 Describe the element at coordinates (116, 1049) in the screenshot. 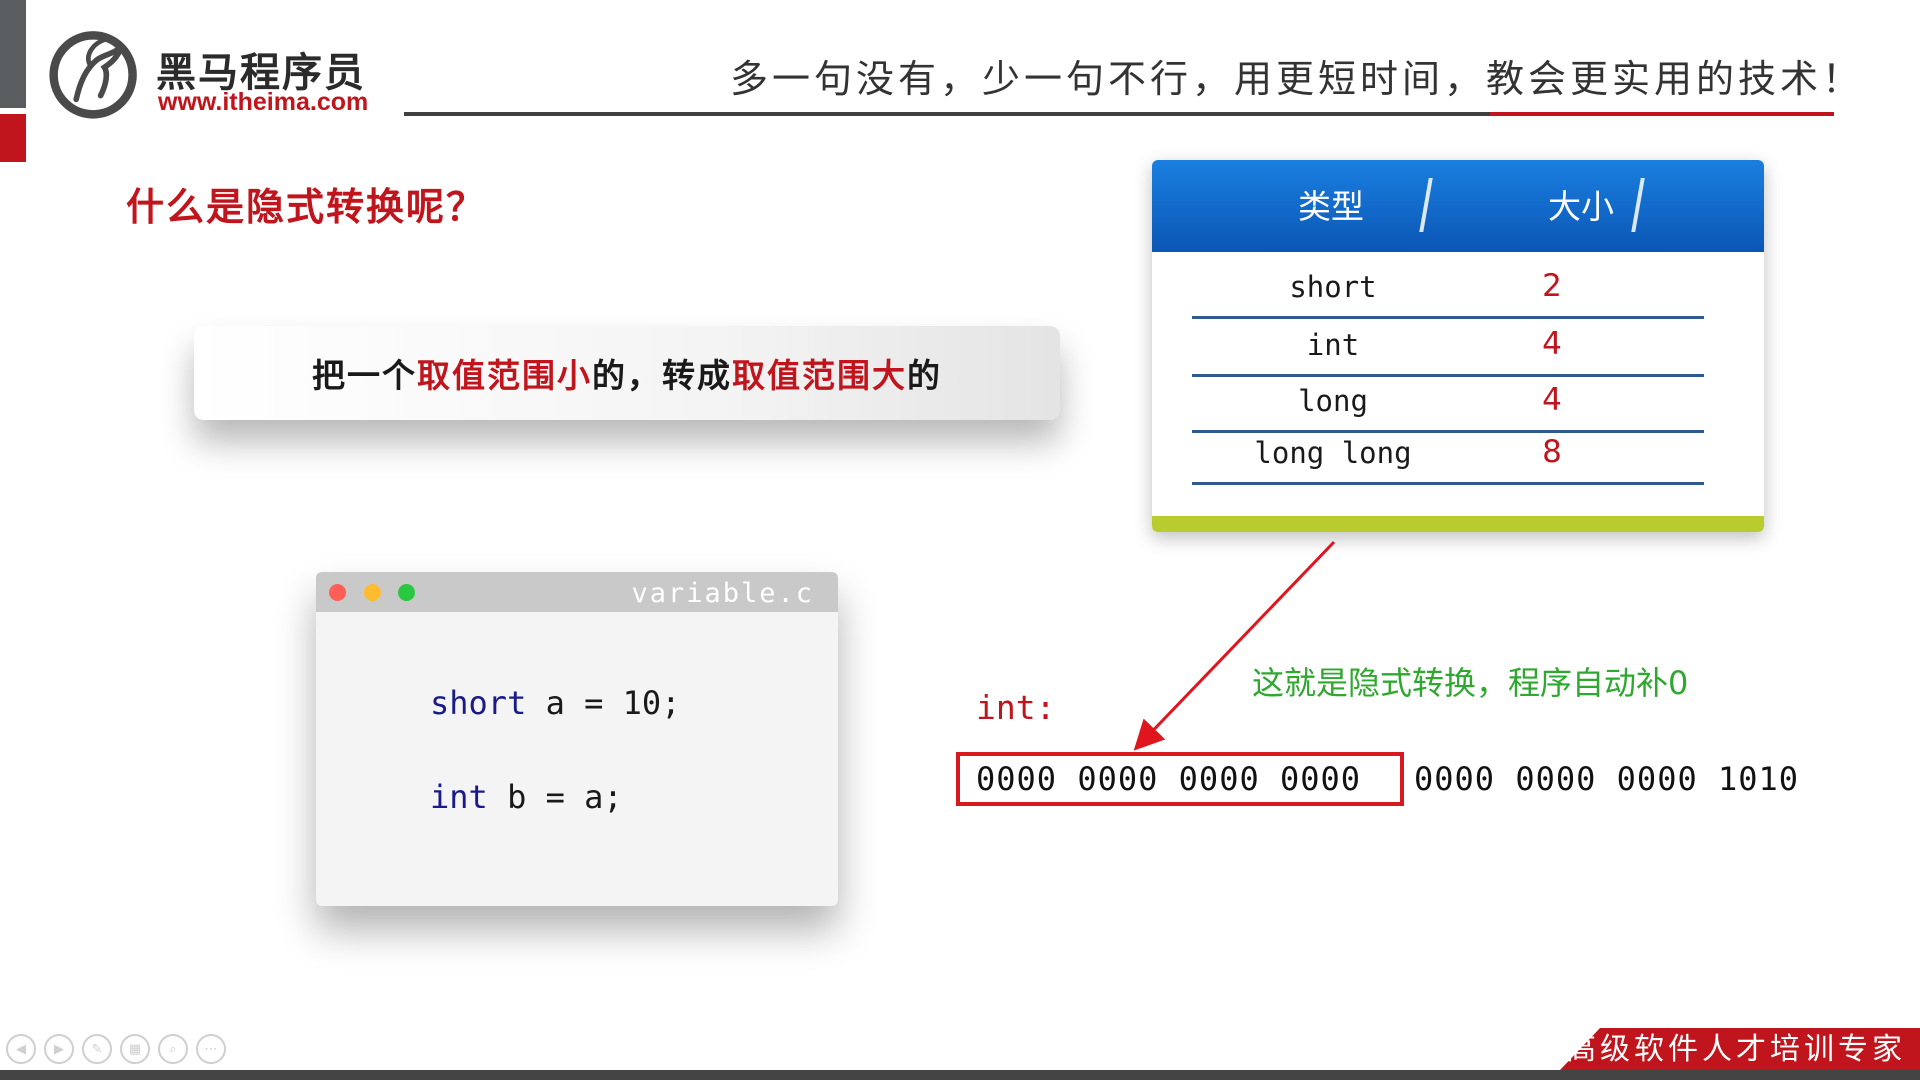

I see `player-controls: ◀ ▶ ✎ ▦ ⌕ ⋯` at that location.